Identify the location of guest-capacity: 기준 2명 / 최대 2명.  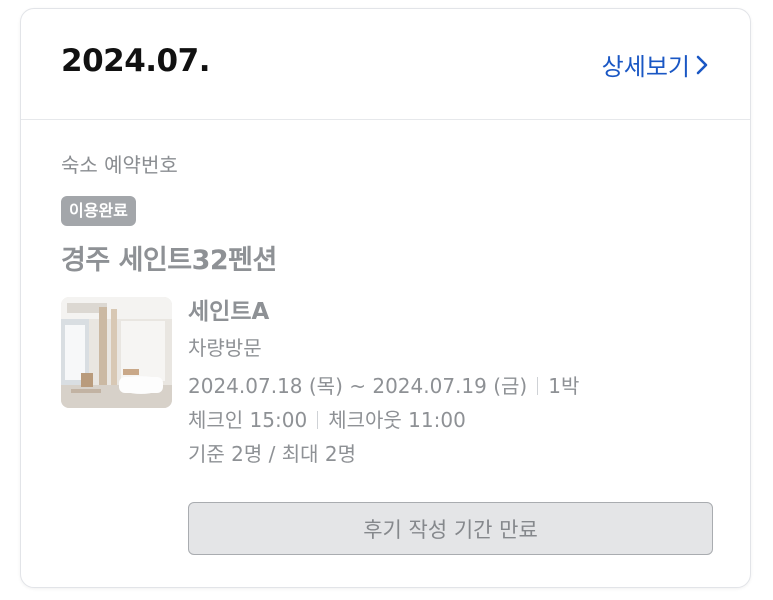
(272, 454).